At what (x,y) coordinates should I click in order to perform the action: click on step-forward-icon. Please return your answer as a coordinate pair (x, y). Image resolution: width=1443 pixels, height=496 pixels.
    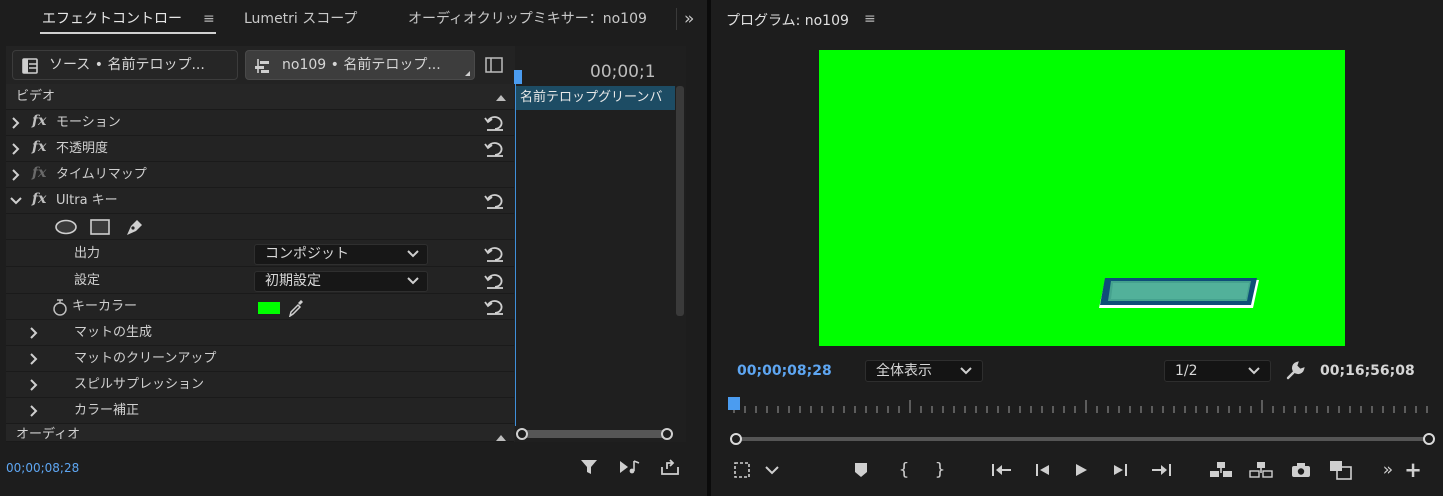
    Looking at the image, I should click on (1120, 470).